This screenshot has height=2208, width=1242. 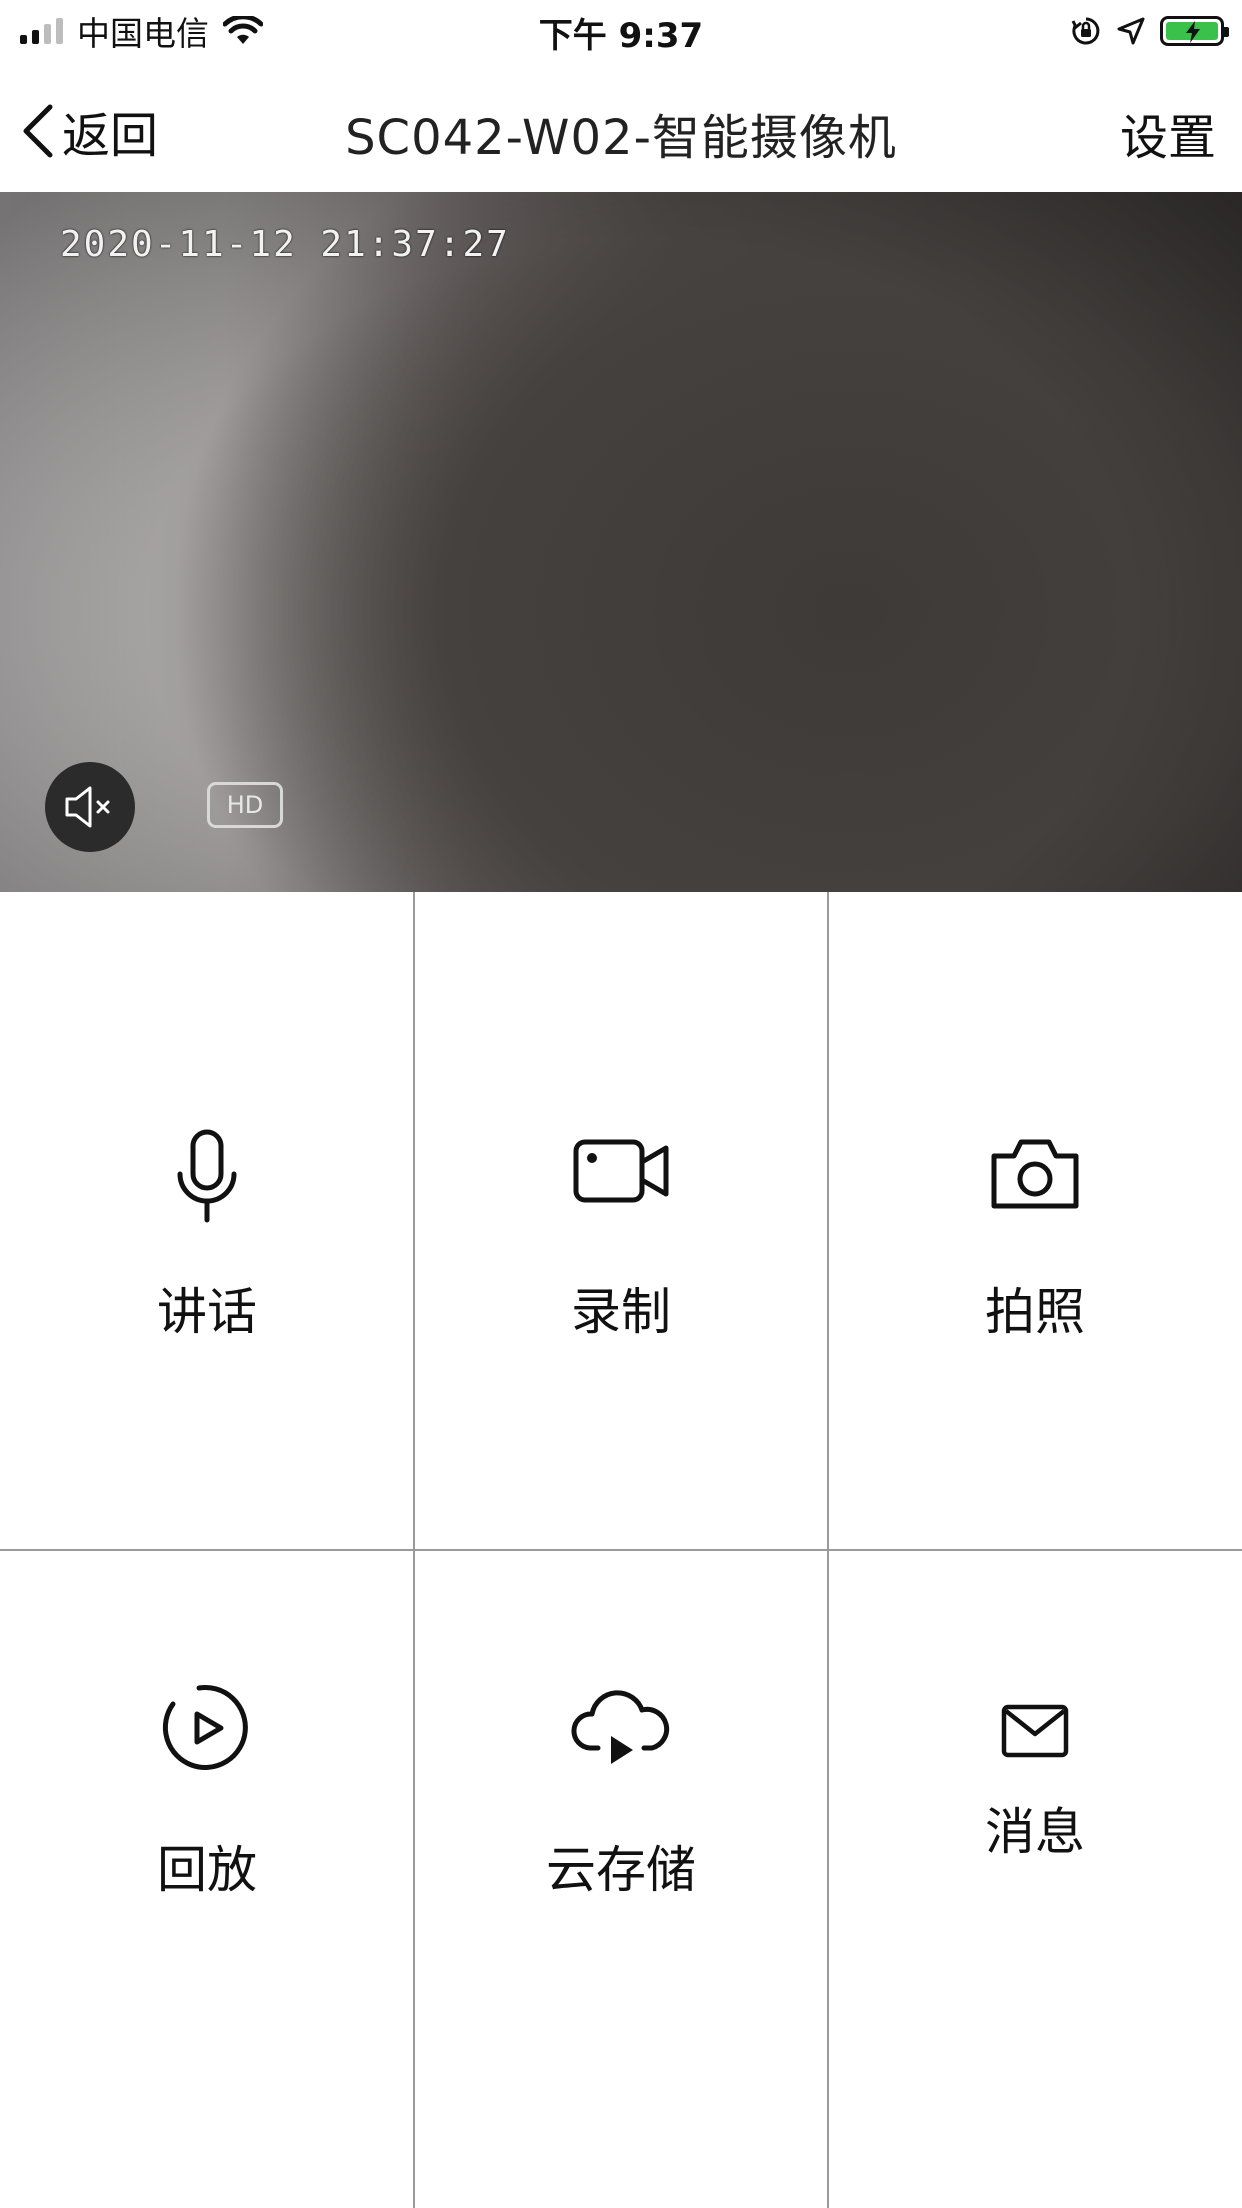 What do you see at coordinates (1168, 133) in the screenshot?
I see `settings-button: 设置` at bounding box center [1168, 133].